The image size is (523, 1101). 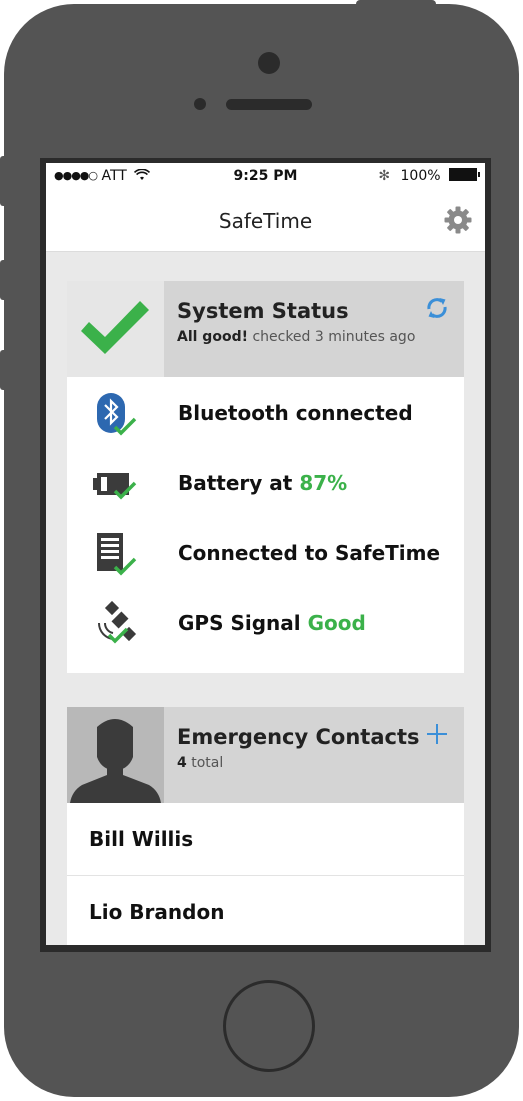 What do you see at coordinates (269, 63) in the screenshot?
I see `front-camera` at bounding box center [269, 63].